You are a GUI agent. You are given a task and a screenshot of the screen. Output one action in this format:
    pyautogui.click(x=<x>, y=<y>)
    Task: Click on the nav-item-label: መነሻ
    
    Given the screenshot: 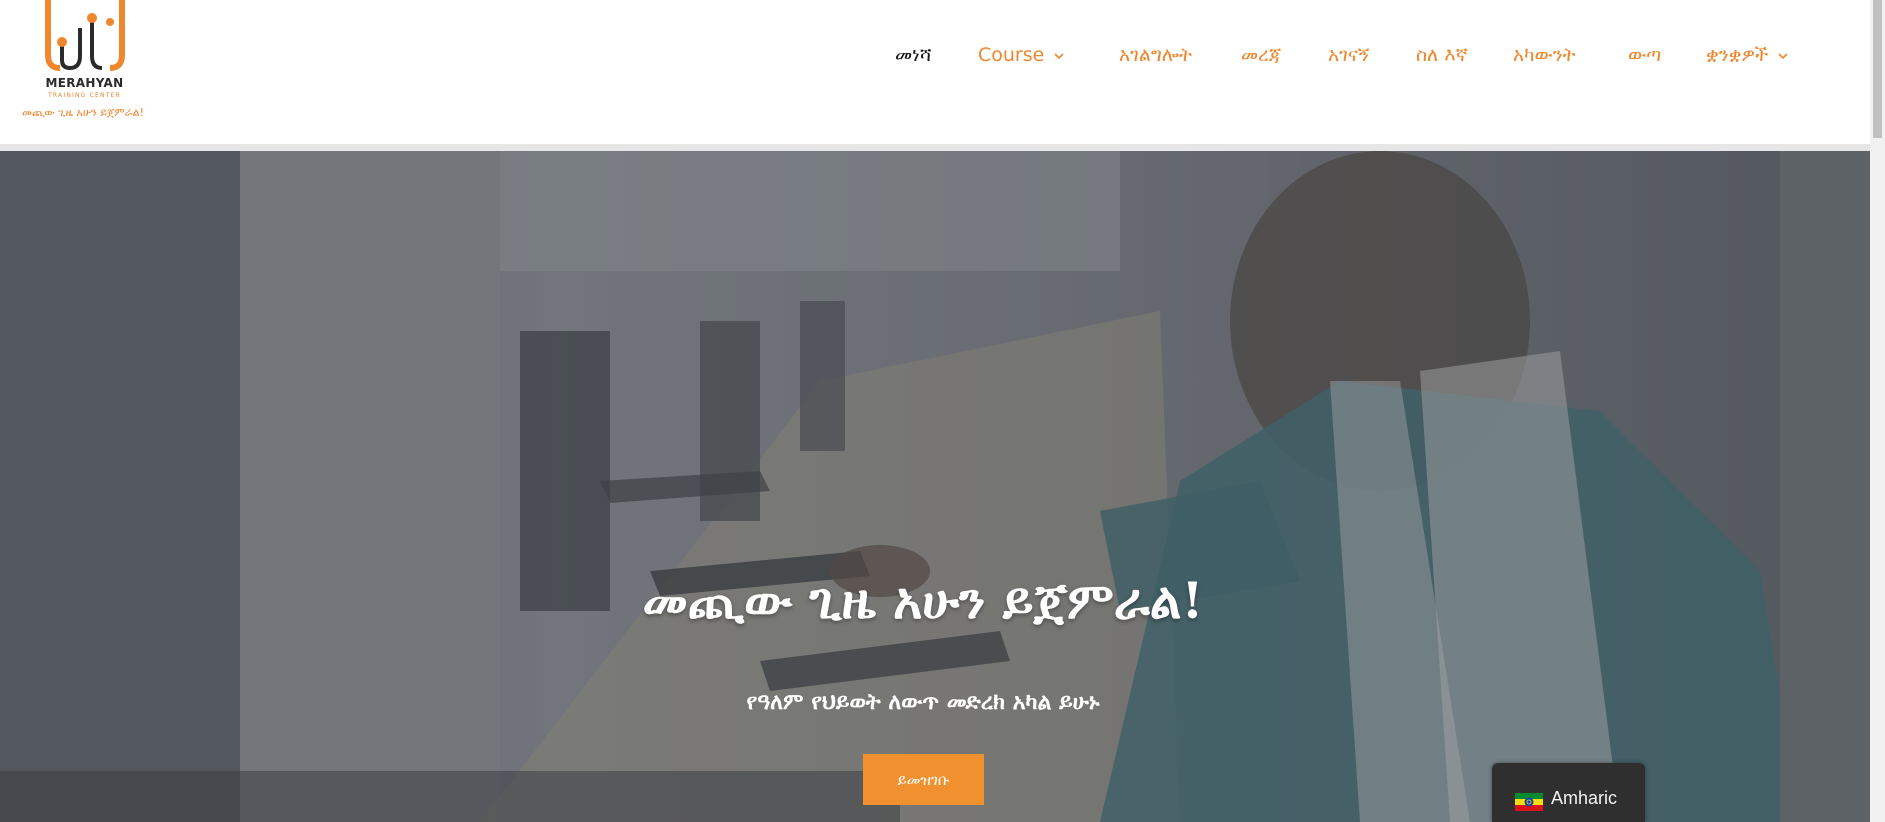 What is the action you would take?
    pyautogui.click(x=913, y=55)
    